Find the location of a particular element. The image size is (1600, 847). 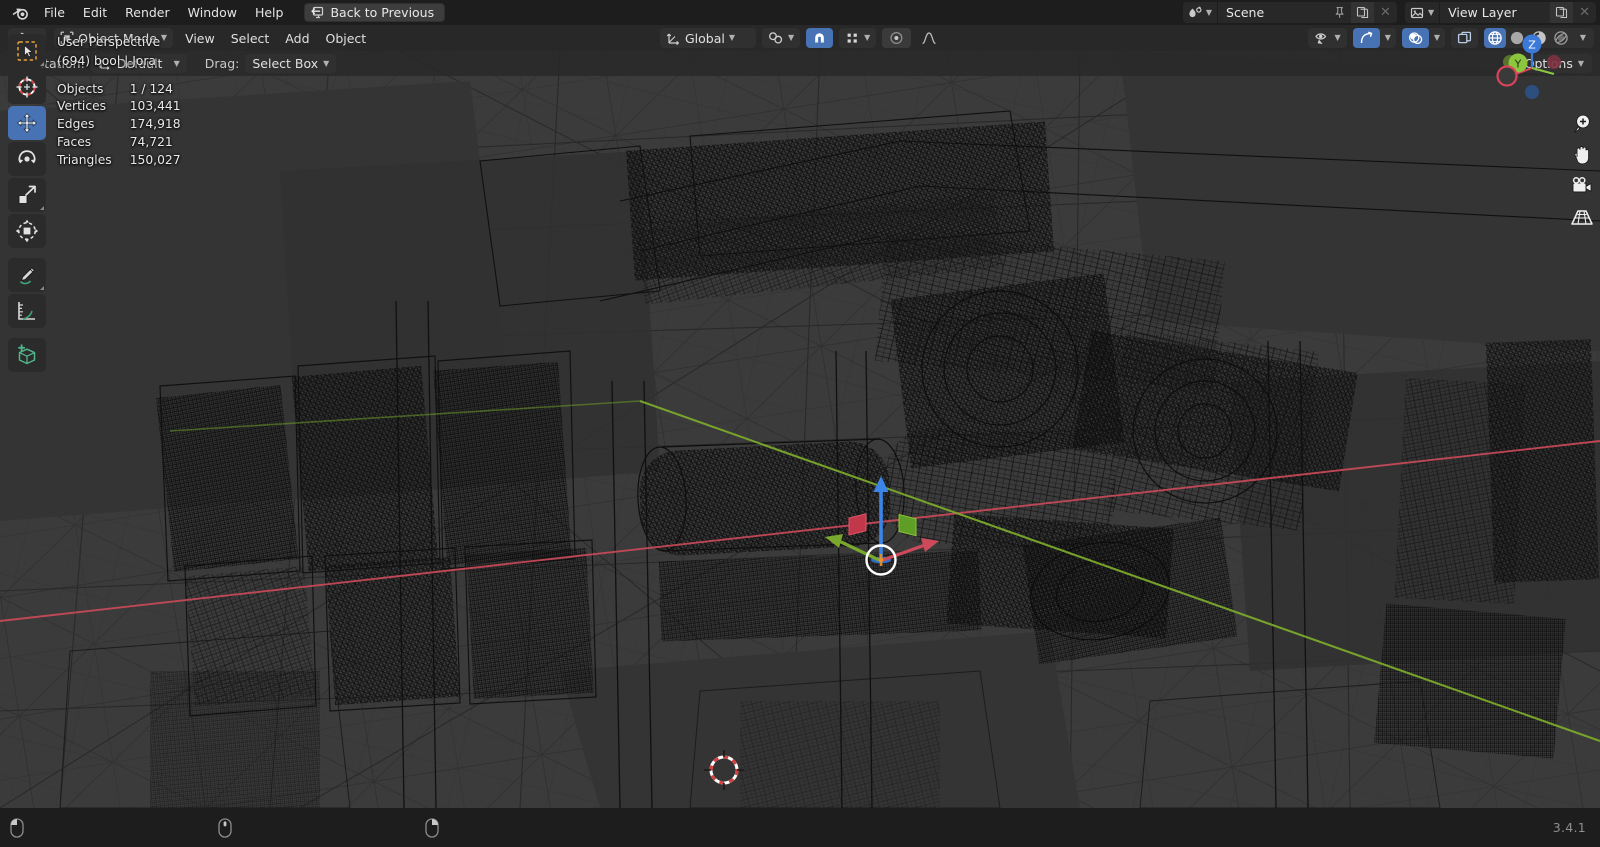

viewport-menu-select: Select is located at coordinates (250, 38).